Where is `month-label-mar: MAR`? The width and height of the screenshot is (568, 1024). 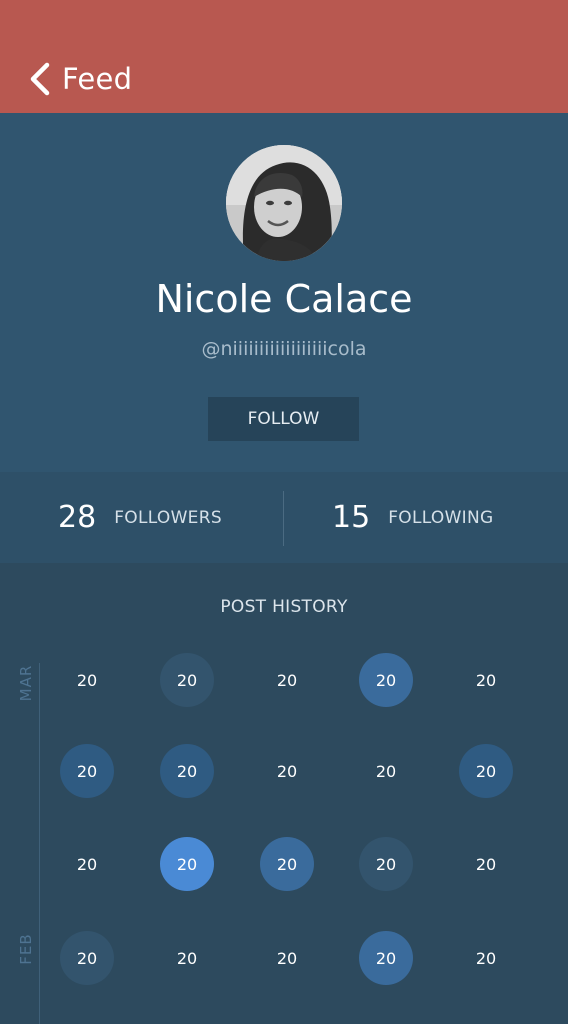
month-label-mar: MAR is located at coordinates (26, 683).